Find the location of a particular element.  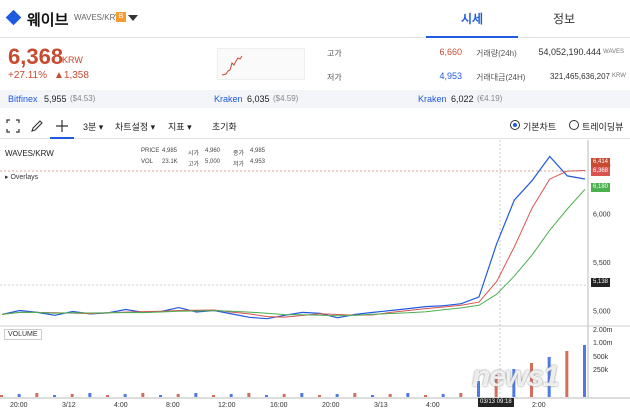

interval-select: 3분 ▾ is located at coordinates (93, 126).